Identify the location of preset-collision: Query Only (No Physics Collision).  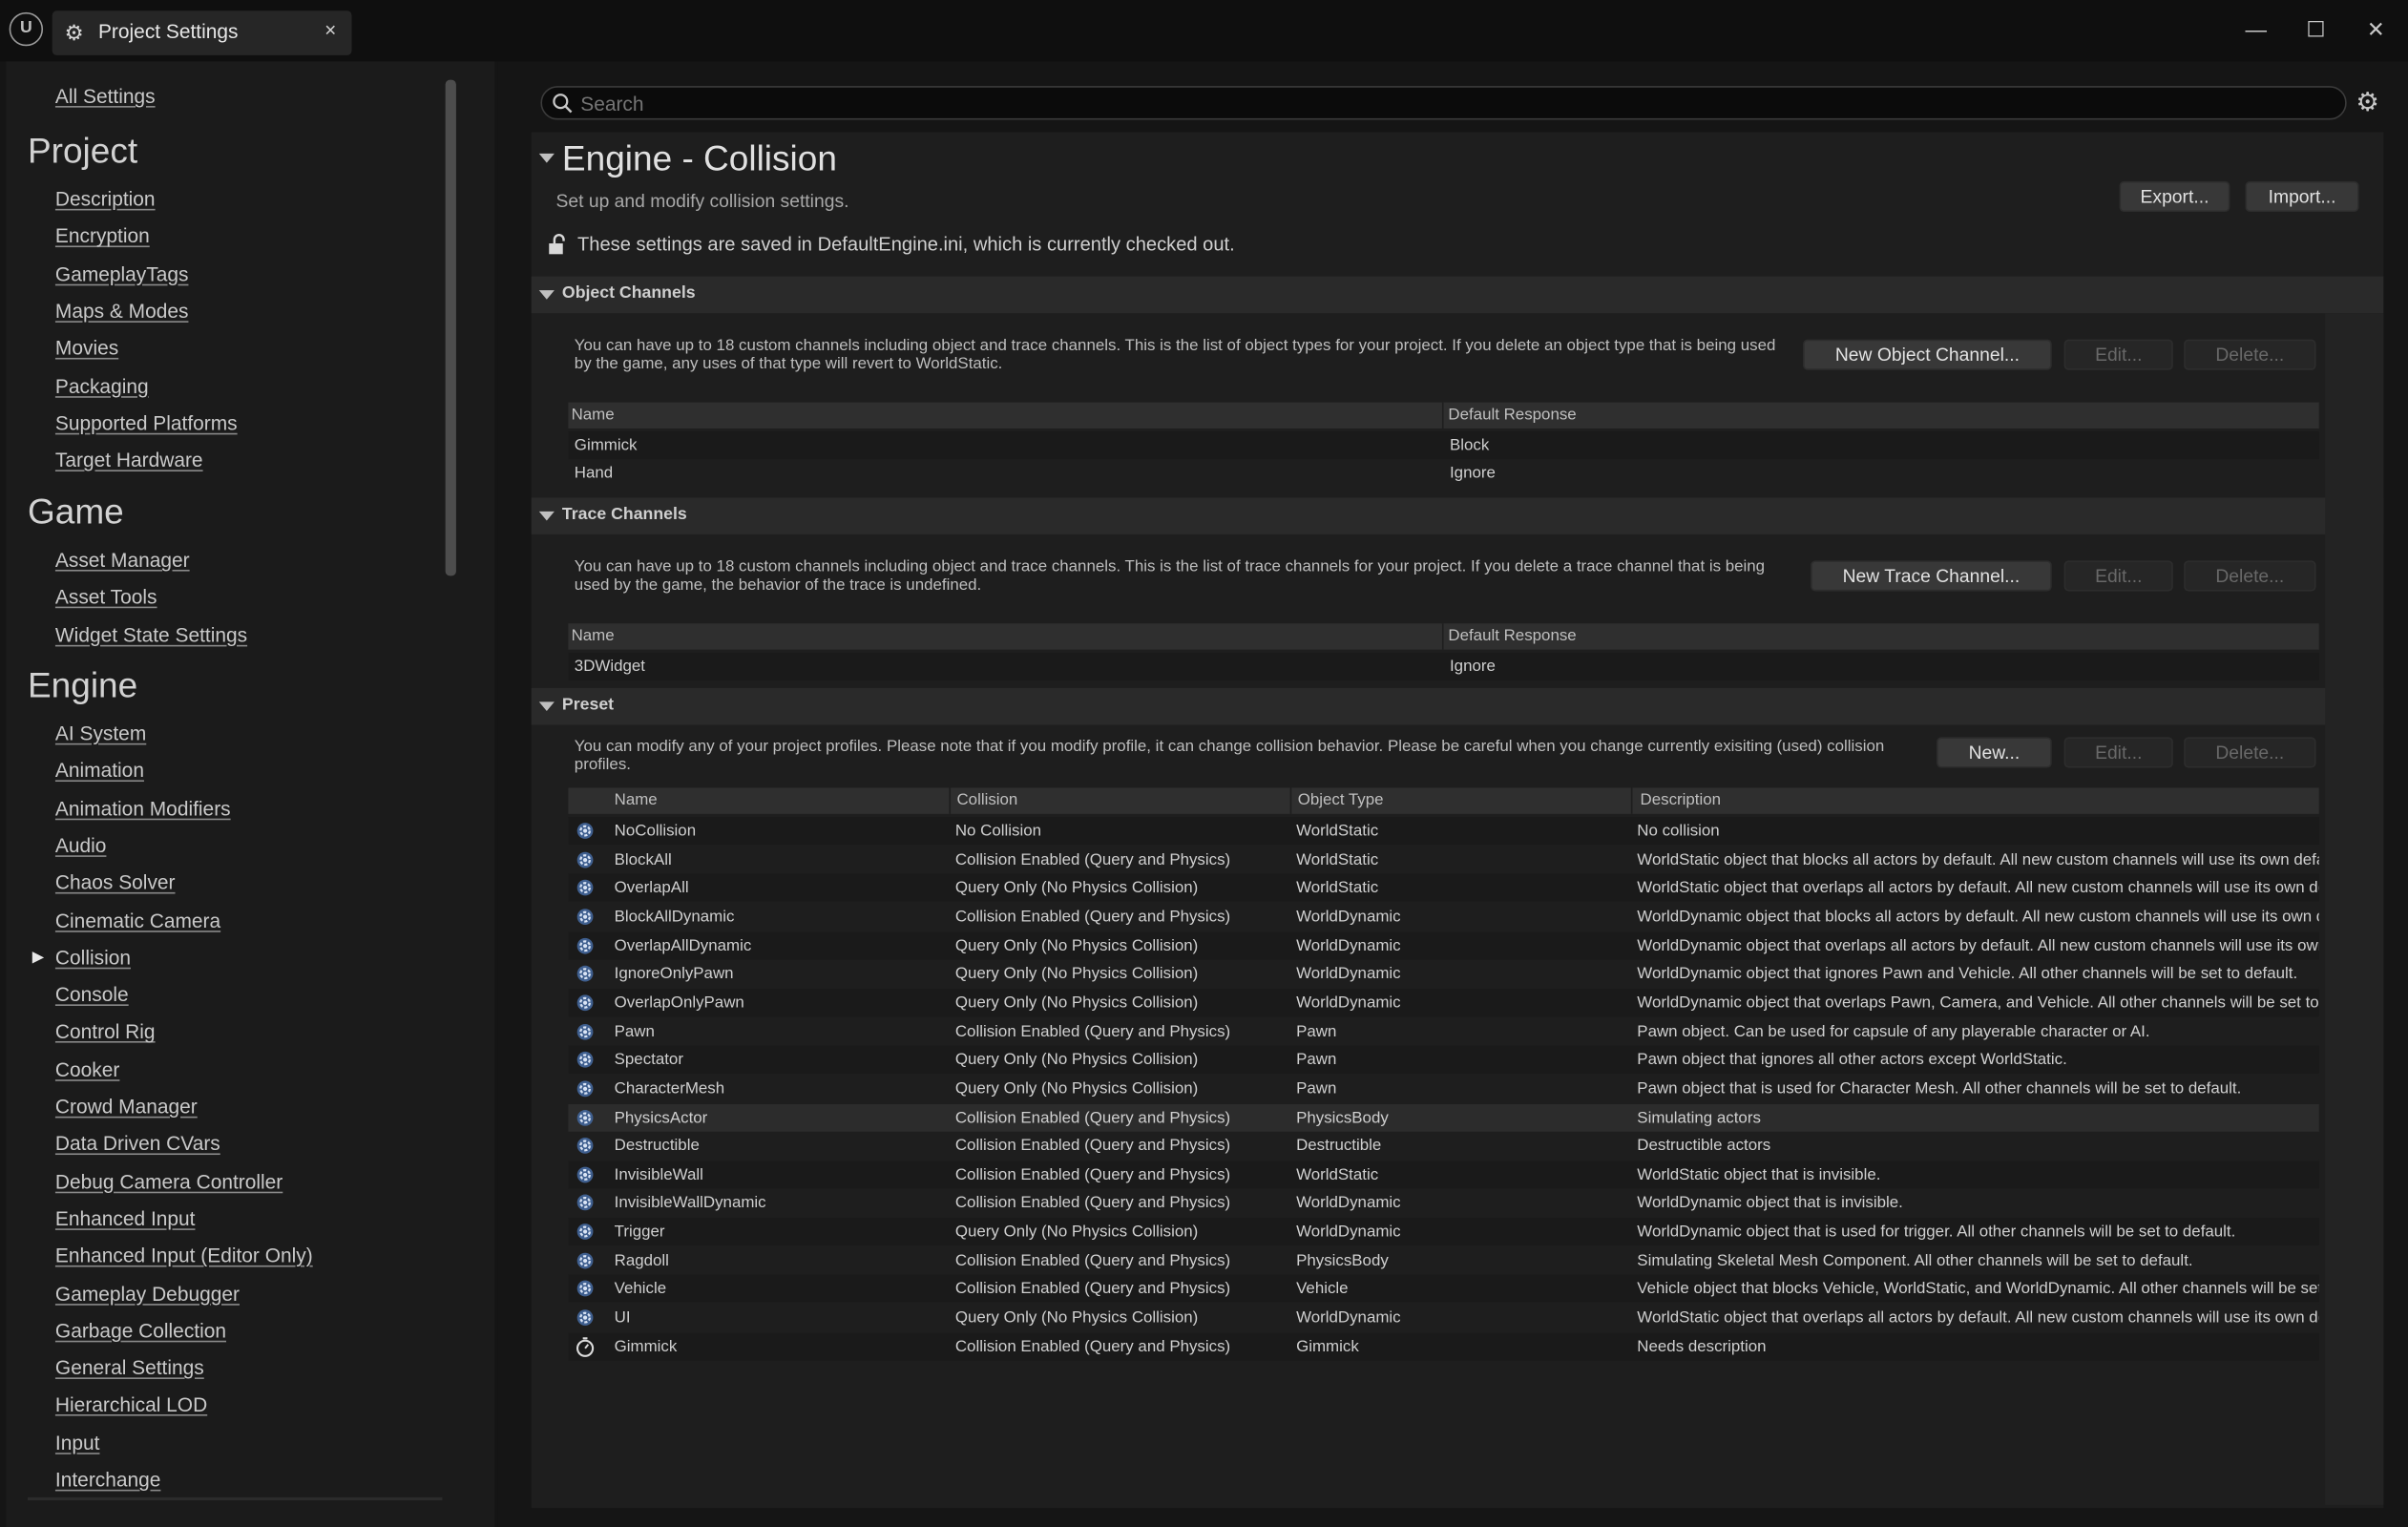
(1076, 1060).